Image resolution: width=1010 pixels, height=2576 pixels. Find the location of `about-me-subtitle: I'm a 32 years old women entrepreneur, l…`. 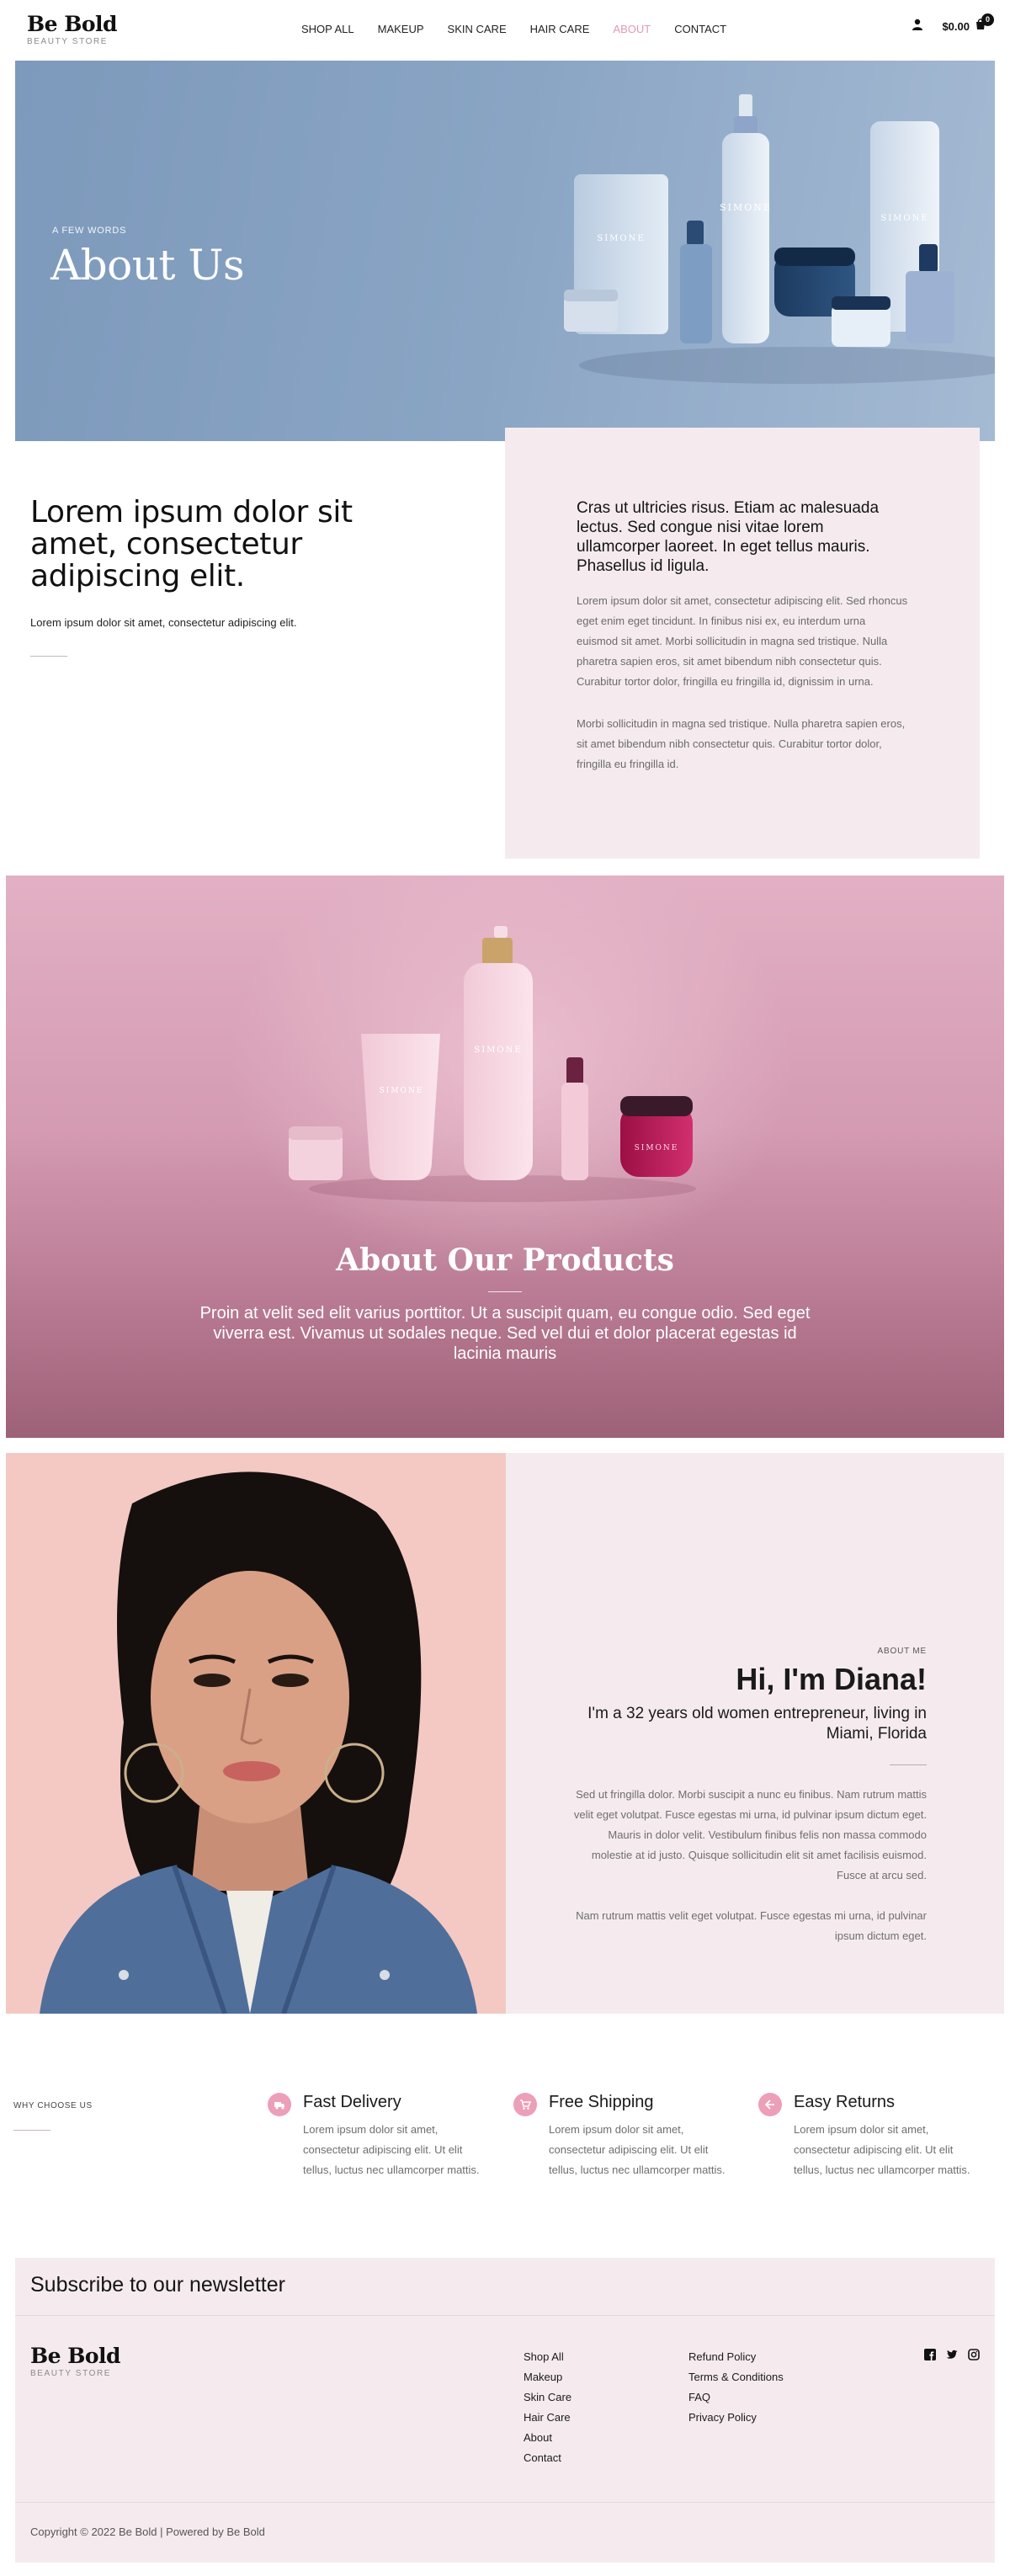

about-me-subtitle: I'm a 32 years old women entrepreneur, l… is located at coordinates (757, 1724).